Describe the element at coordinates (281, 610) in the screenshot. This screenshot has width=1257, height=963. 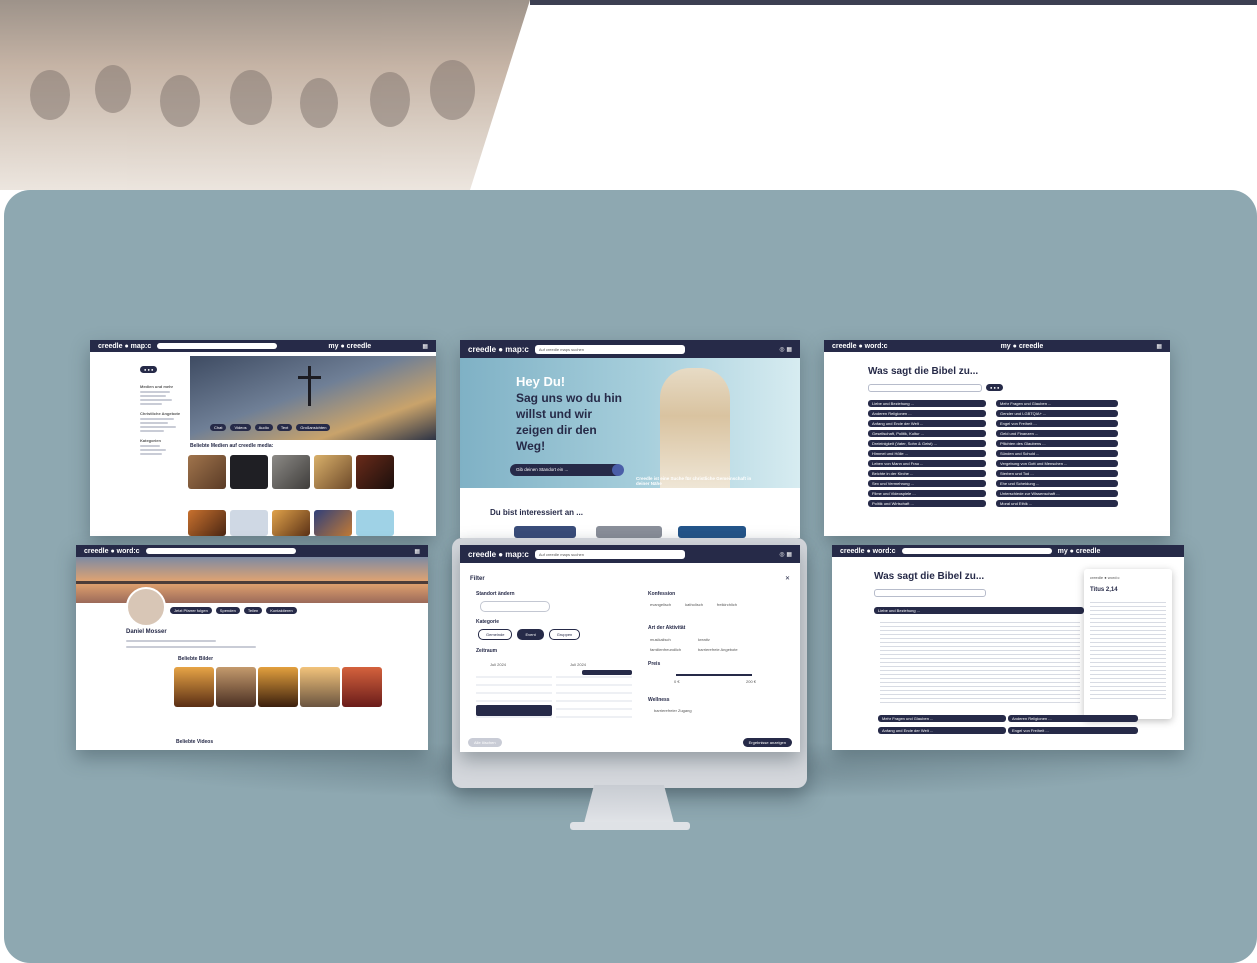
I see `contact-button: Kontaktieren` at that location.